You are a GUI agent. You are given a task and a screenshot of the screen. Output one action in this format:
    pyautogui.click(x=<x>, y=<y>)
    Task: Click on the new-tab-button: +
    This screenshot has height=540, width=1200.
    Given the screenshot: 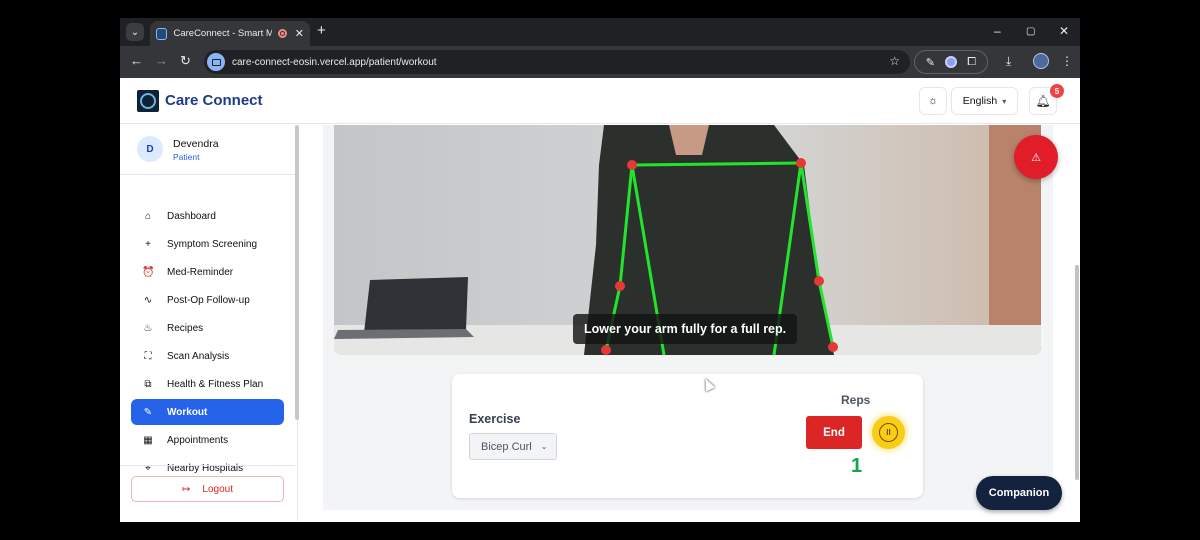 What is the action you would take?
    pyautogui.click(x=321, y=30)
    